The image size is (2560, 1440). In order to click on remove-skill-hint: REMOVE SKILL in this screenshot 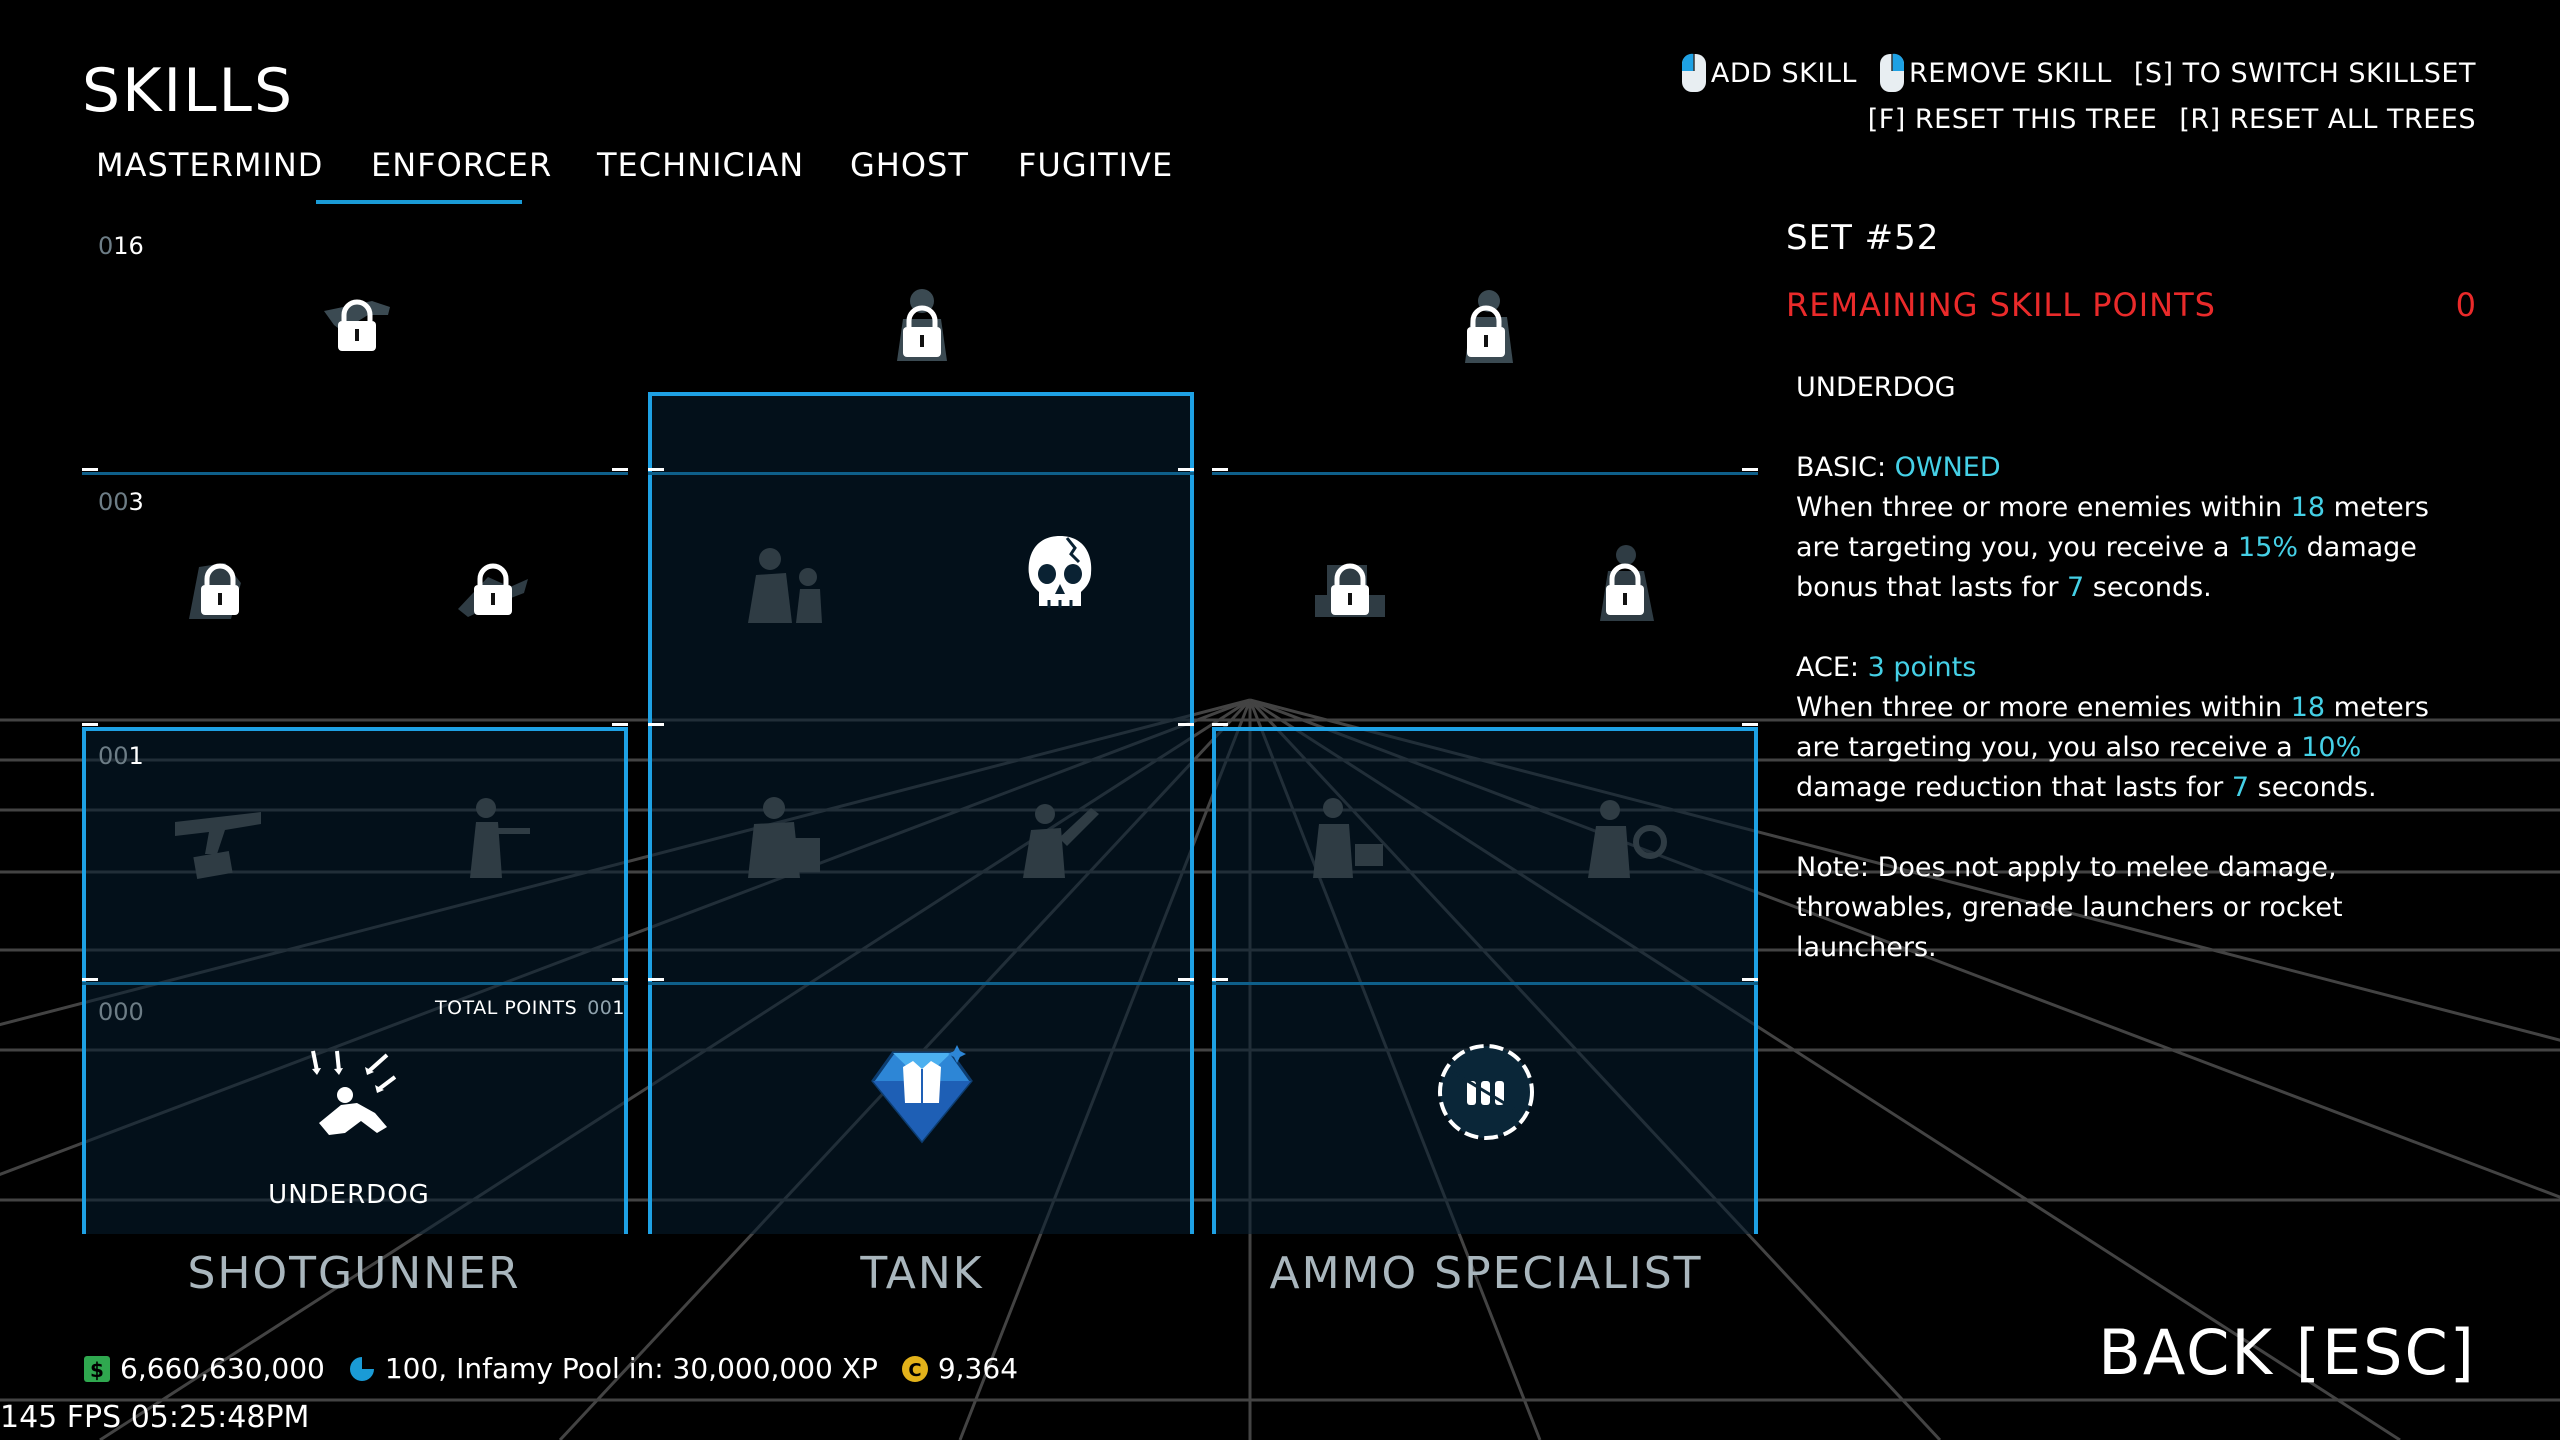, I will do `click(1995, 73)`.